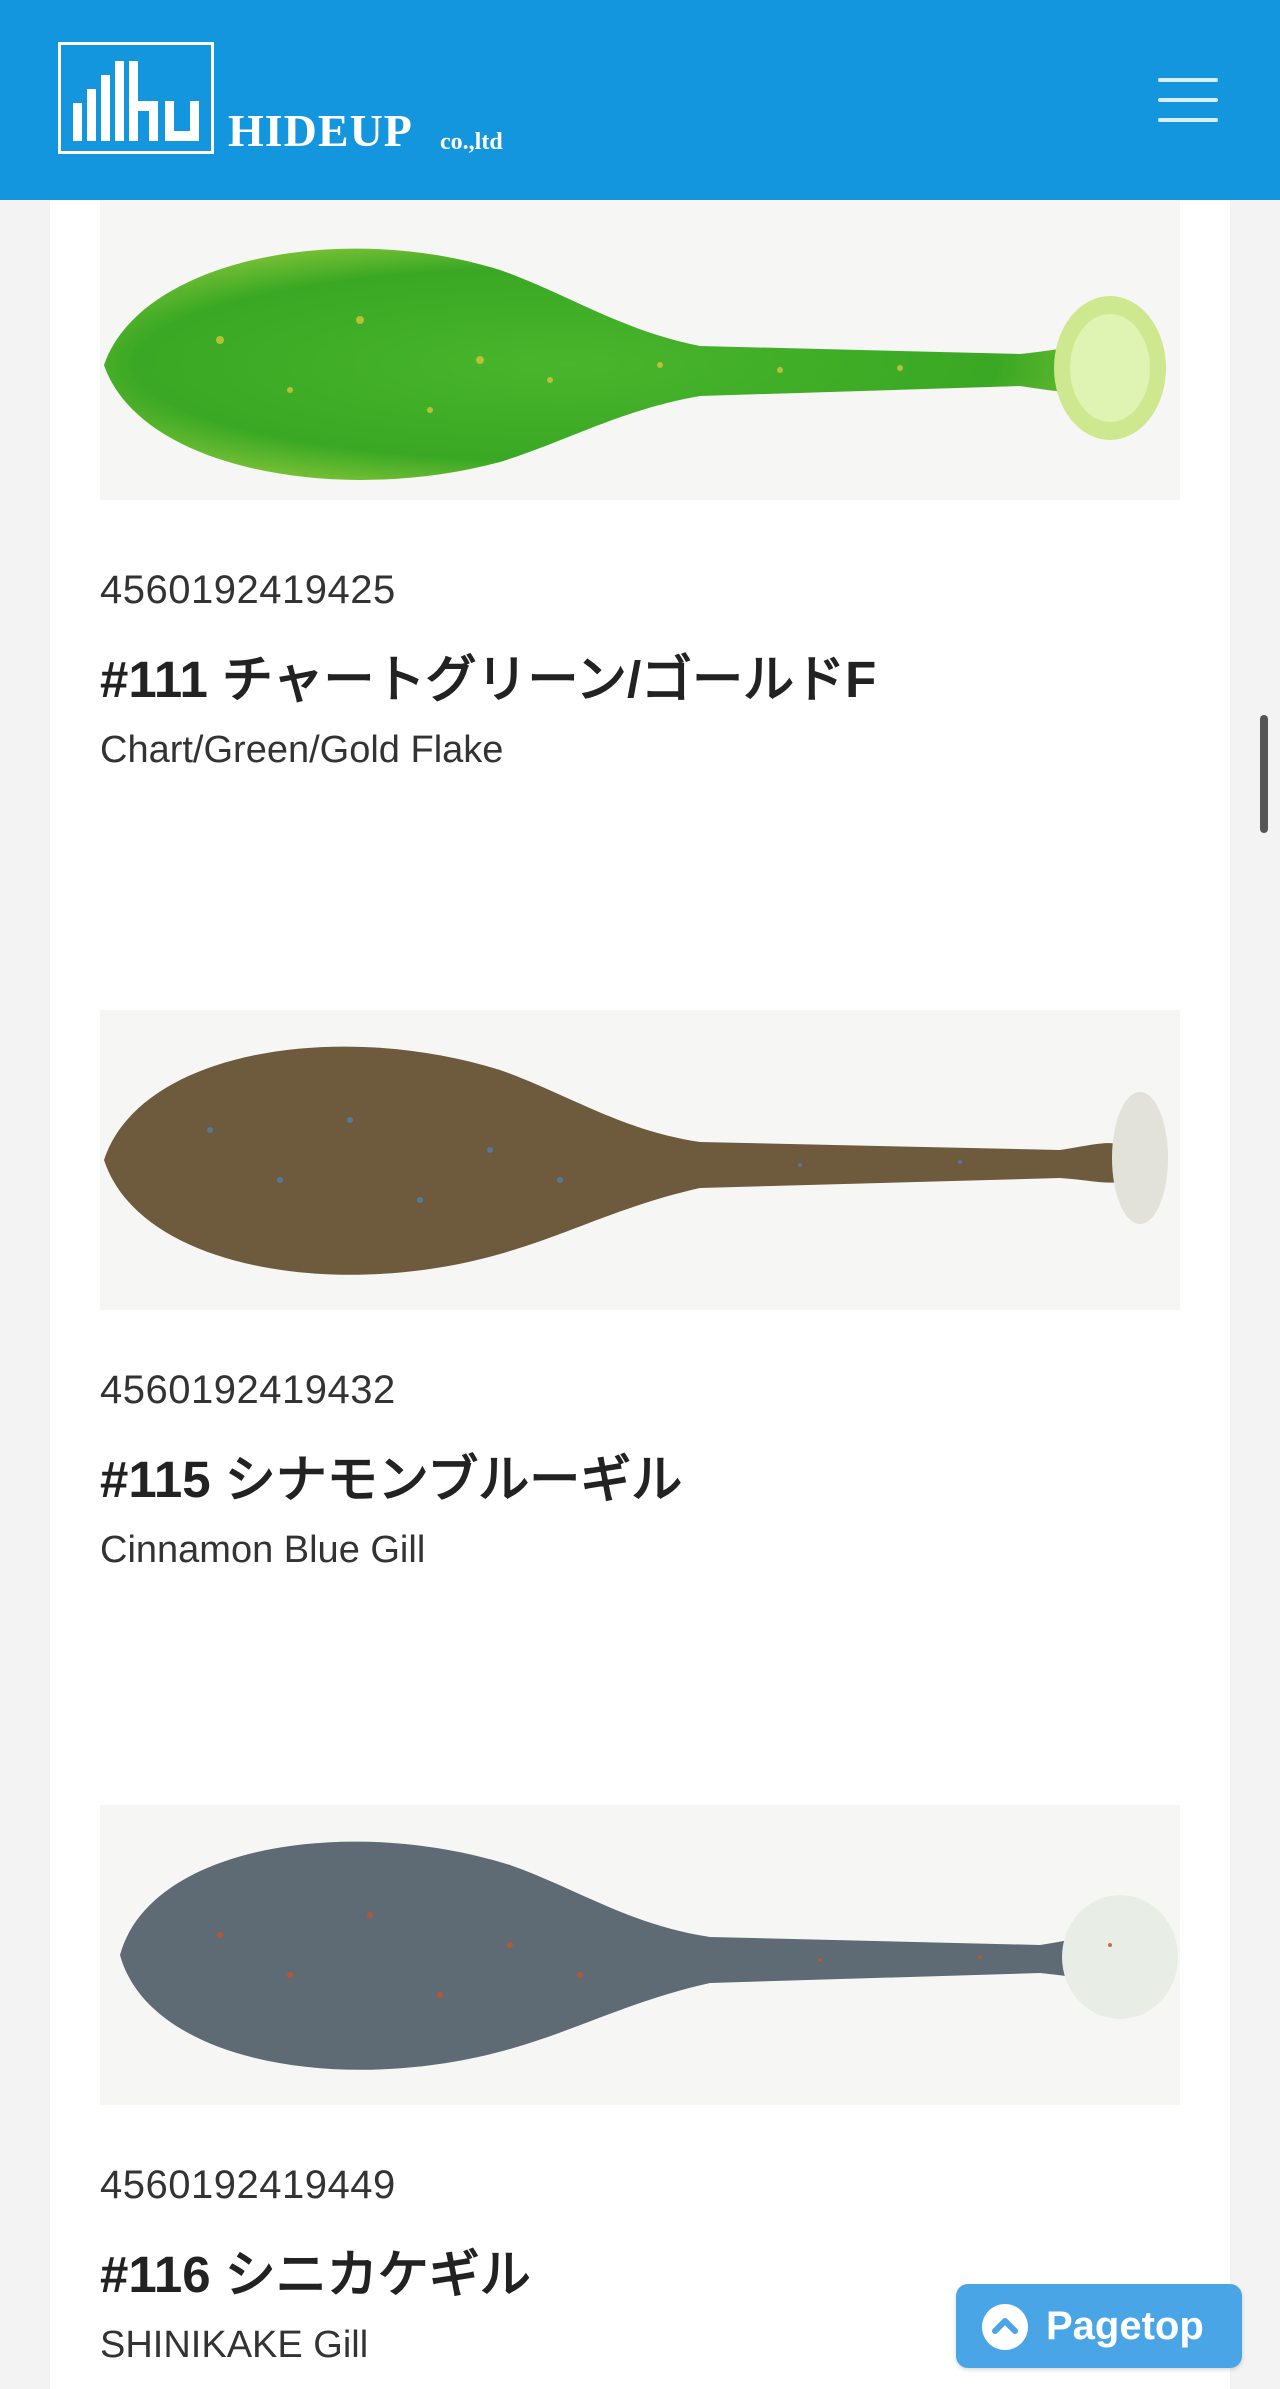  Describe the element at coordinates (234, 2345) in the screenshot. I see `product-subtitle: SHINIKAKE Gill` at that location.